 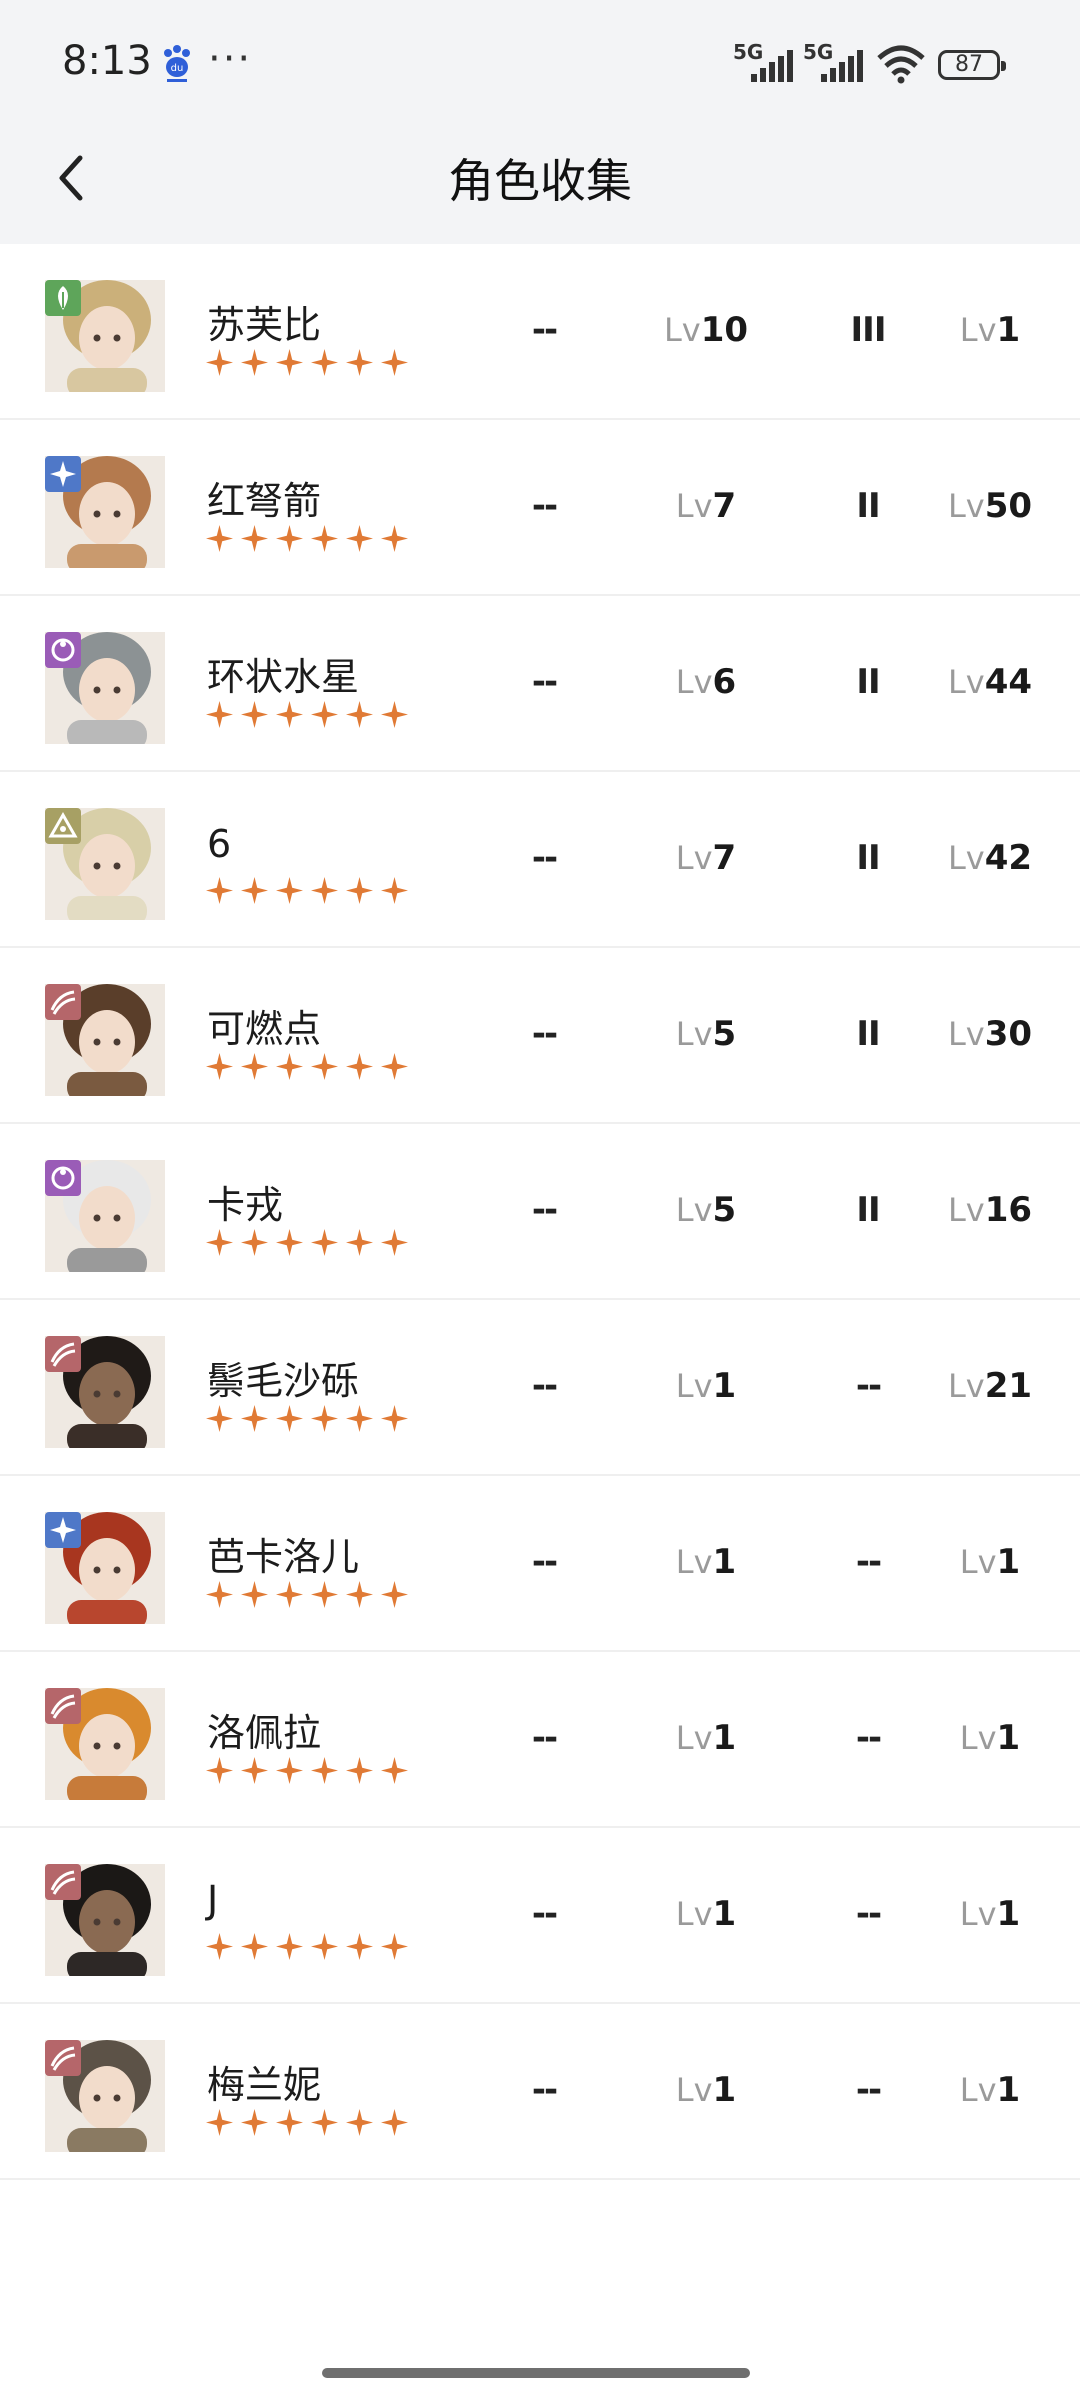 What do you see at coordinates (245, 1205) in the screenshot?
I see `character-name: 卡戎` at bounding box center [245, 1205].